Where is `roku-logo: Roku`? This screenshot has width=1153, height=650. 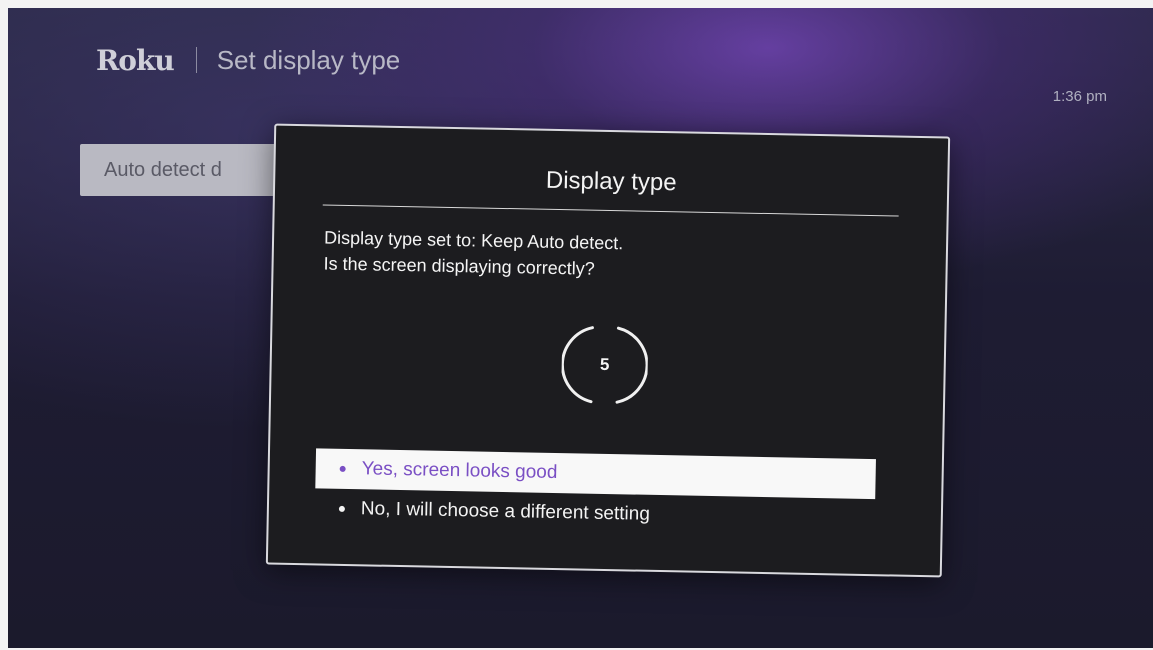
roku-logo: Roku is located at coordinates (135, 60).